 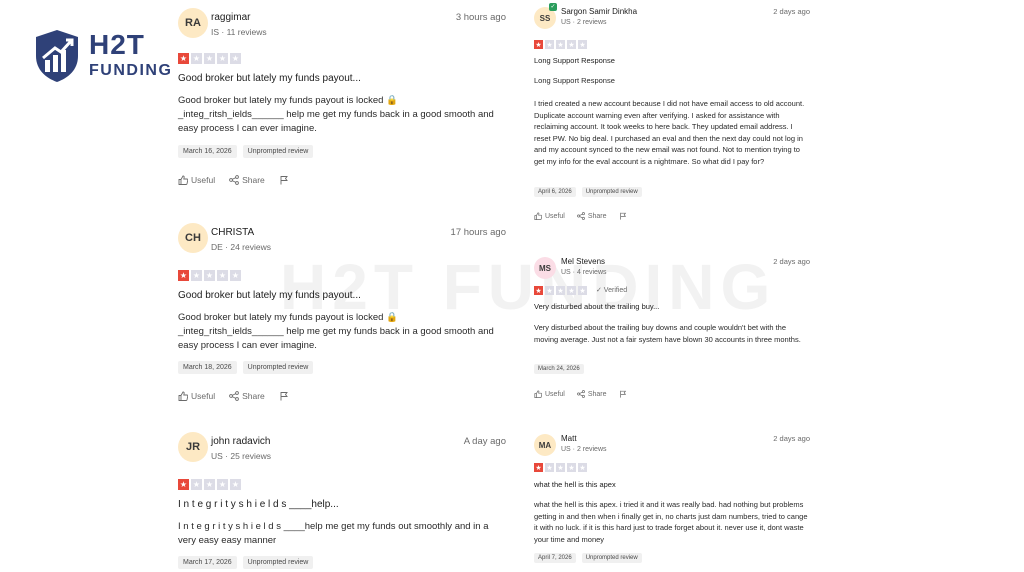 I want to click on review-header: MA Matt US · 2 reviews 2 days ago, so click(x=672, y=449).